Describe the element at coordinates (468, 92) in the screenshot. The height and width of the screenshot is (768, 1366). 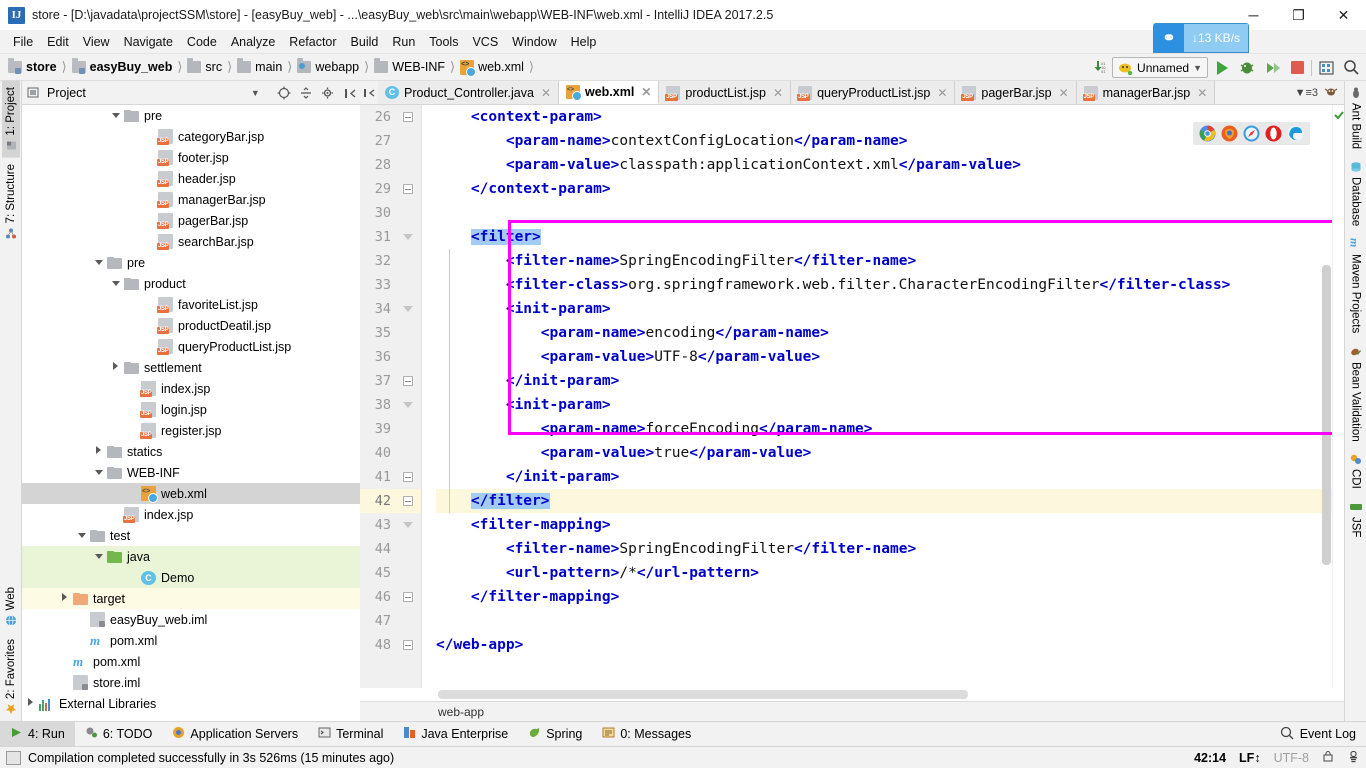
I see `editor-tab: C Product_Controller.java ✕` at that location.